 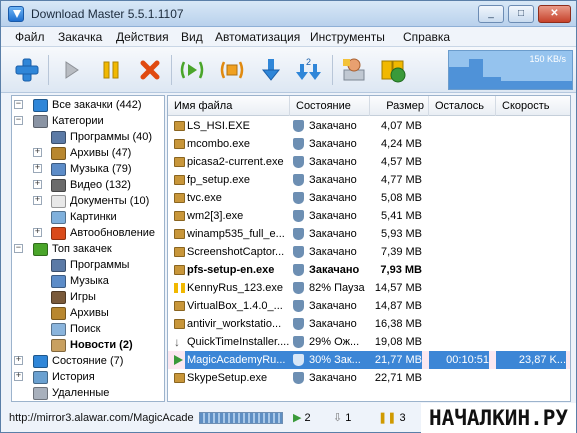 What do you see at coordinates (92, 345) in the screenshot?
I see `tree-item: Новости (2)` at bounding box center [92, 345].